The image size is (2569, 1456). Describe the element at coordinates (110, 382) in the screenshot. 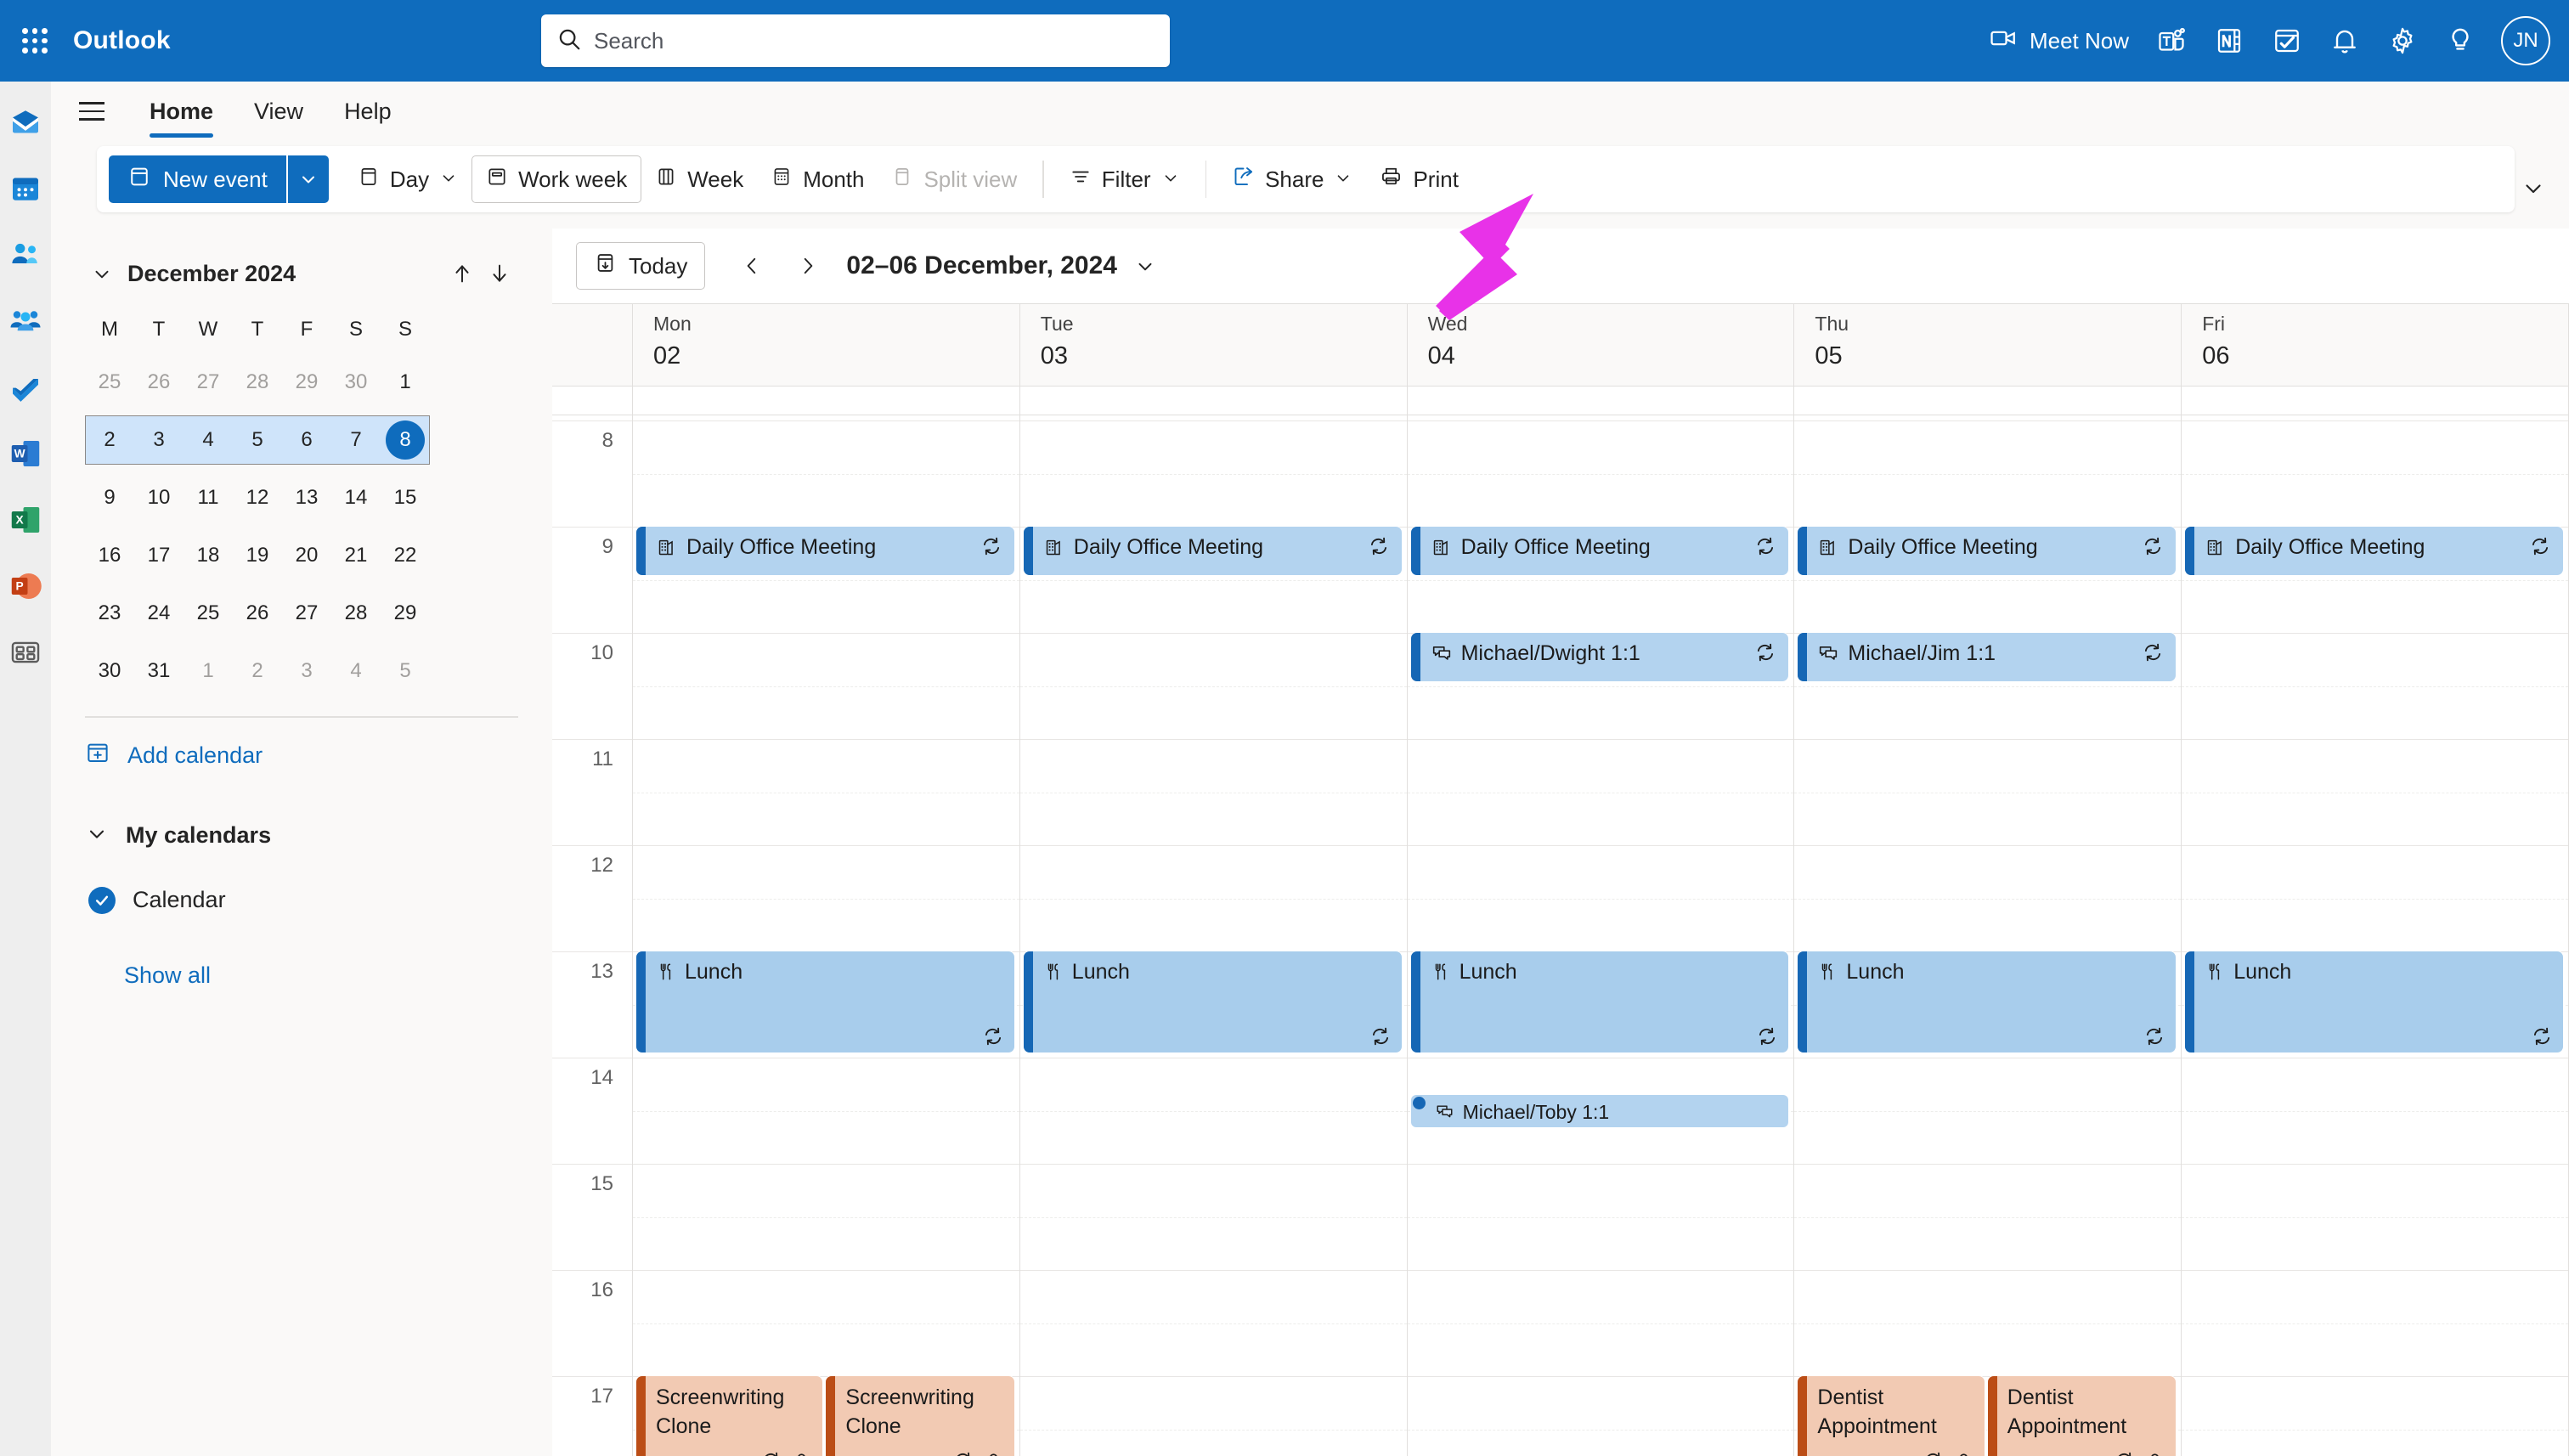

I see `mini-calendar-day: 25` at that location.